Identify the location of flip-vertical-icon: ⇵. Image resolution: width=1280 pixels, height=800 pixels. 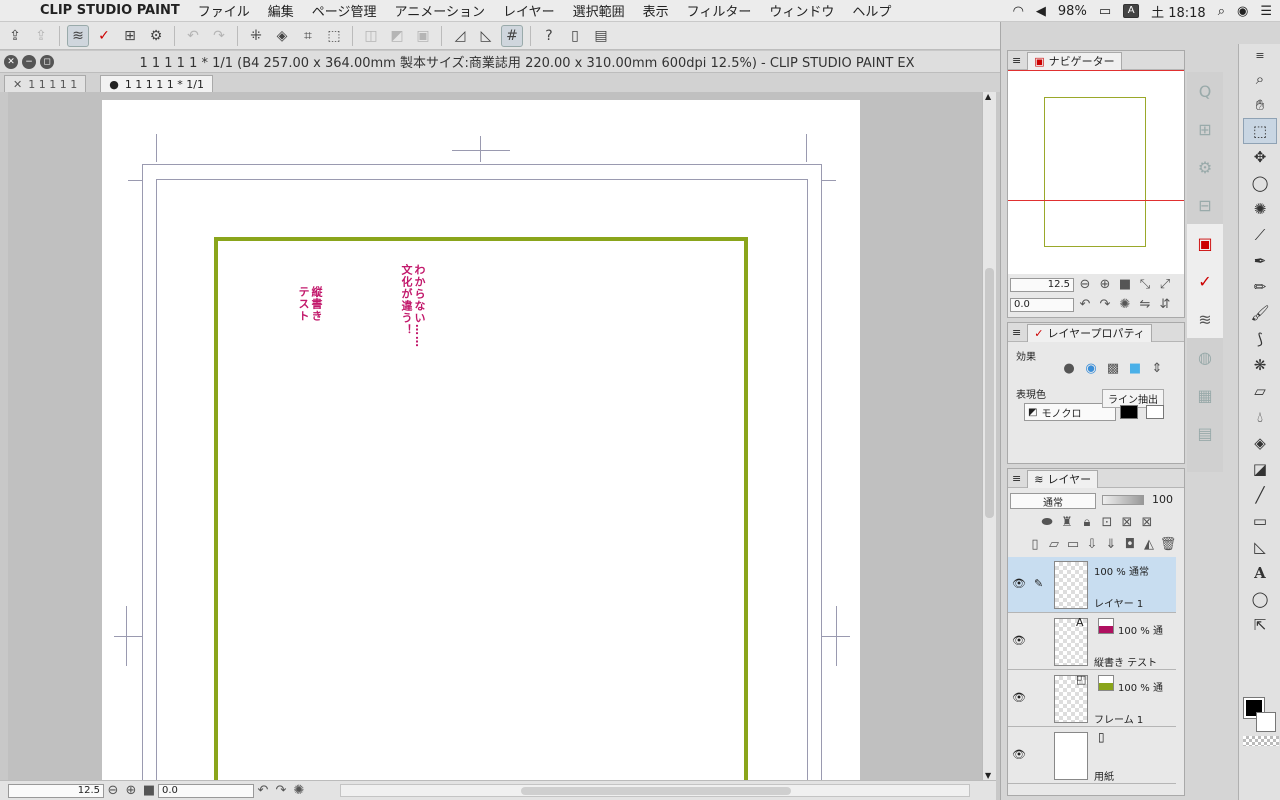
(1165, 304).